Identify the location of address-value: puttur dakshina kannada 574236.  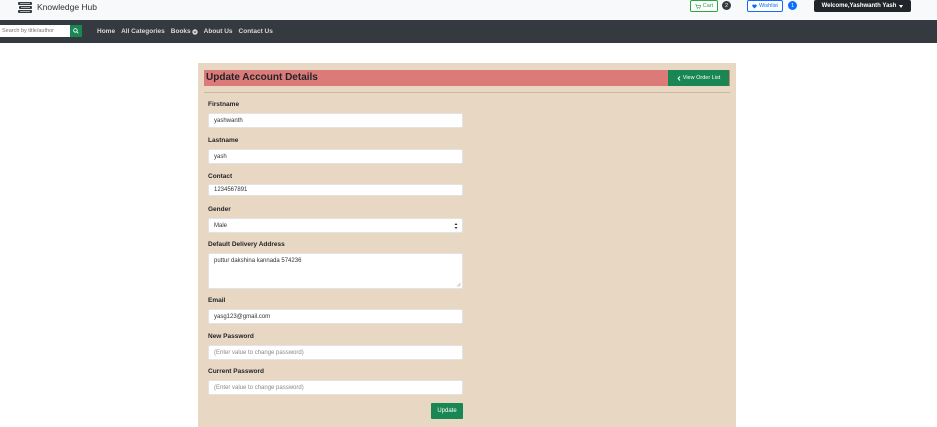
(258, 261).